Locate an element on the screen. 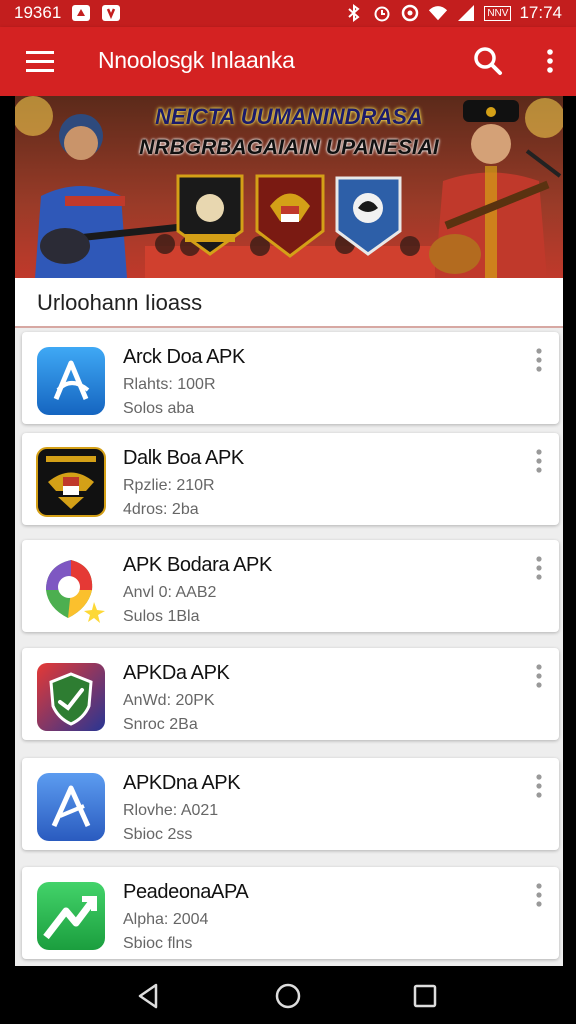 The image size is (576, 1024). app-size: Solos aba is located at coordinates (159, 408).